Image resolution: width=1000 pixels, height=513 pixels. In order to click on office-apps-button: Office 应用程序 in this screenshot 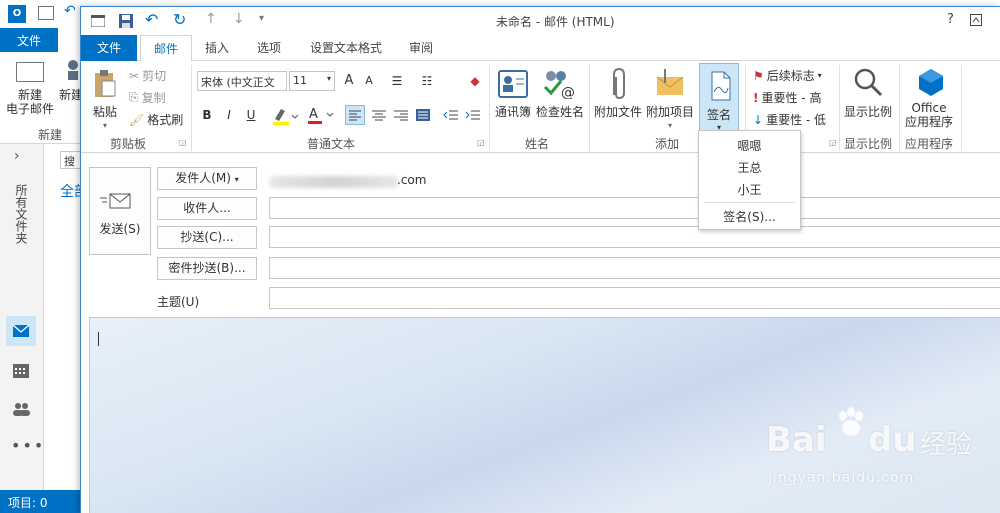, I will do `click(929, 115)`.